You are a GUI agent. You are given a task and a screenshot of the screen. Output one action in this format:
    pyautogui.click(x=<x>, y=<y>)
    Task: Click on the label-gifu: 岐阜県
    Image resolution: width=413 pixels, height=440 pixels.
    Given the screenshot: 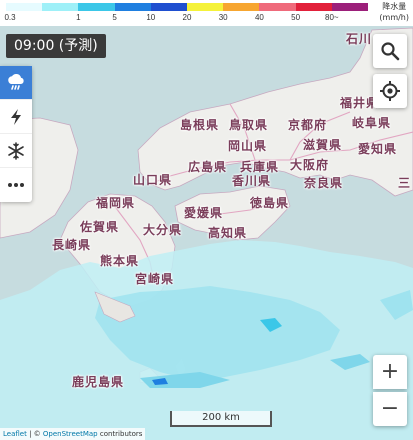 What is the action you would take?
    pyautogui.click(x=372, y=123)
    